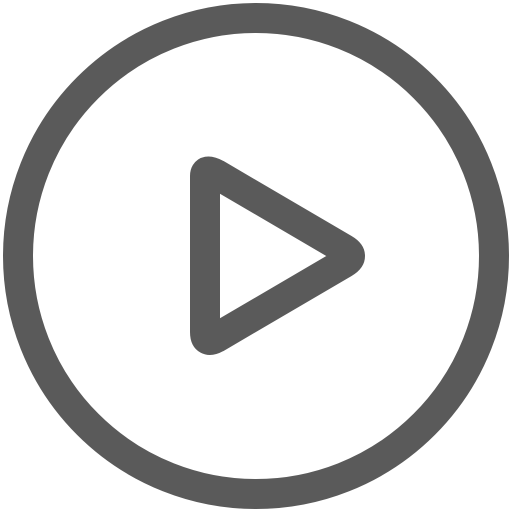 The height and width of the screenshot is (512, 512). I want to click on play-triangle-icon, so click(277, 255).